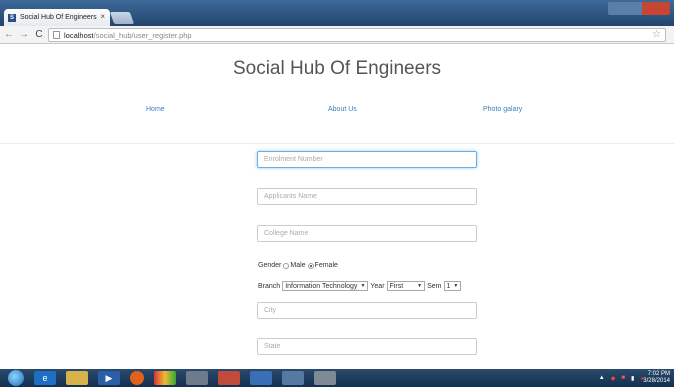  I want to click on state-input: State, so click(367, 346).